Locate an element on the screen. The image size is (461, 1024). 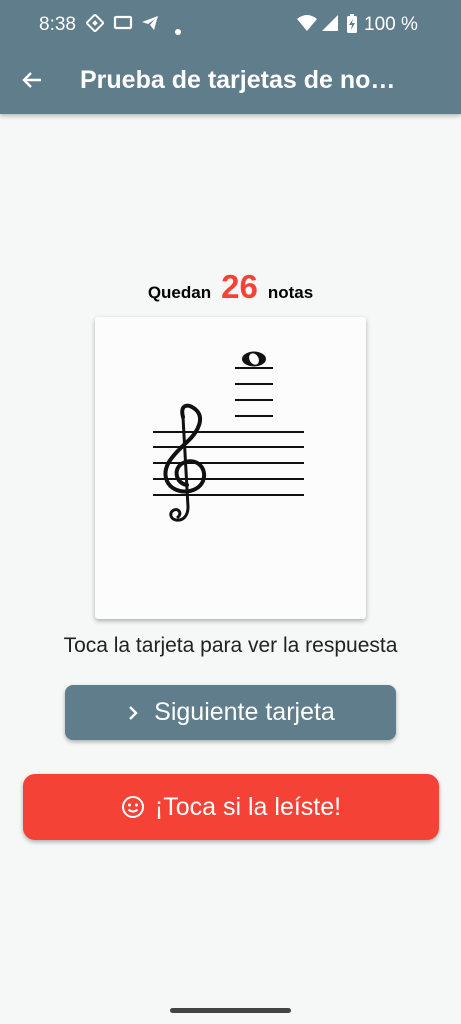
hint-text: Toca la tarjeta para ver la respuesta is located at coordinates (230, 645).